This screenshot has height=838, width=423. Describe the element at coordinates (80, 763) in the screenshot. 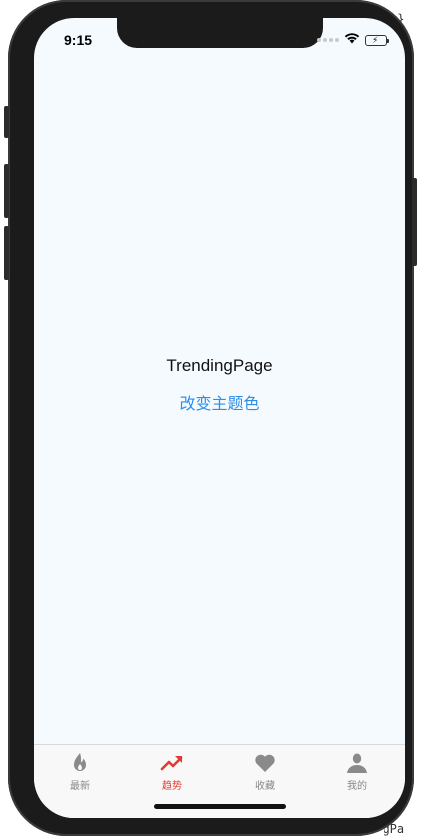

I see `flame-icon` at that location.